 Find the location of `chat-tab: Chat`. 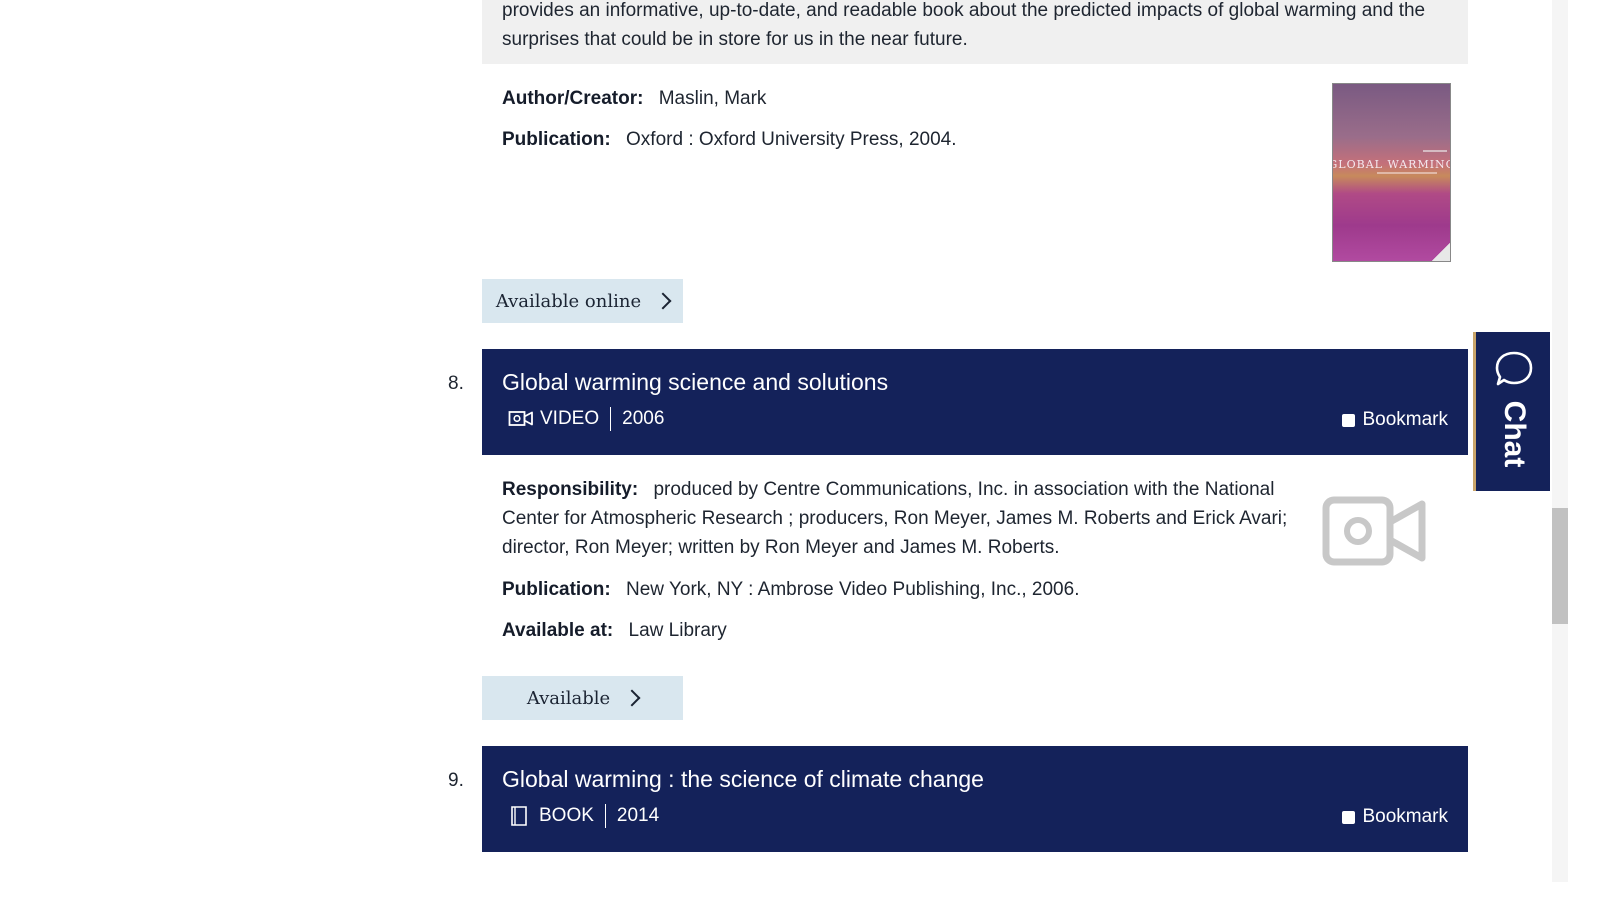

chat-tab: Chat is located at coordinates (1511, 411).